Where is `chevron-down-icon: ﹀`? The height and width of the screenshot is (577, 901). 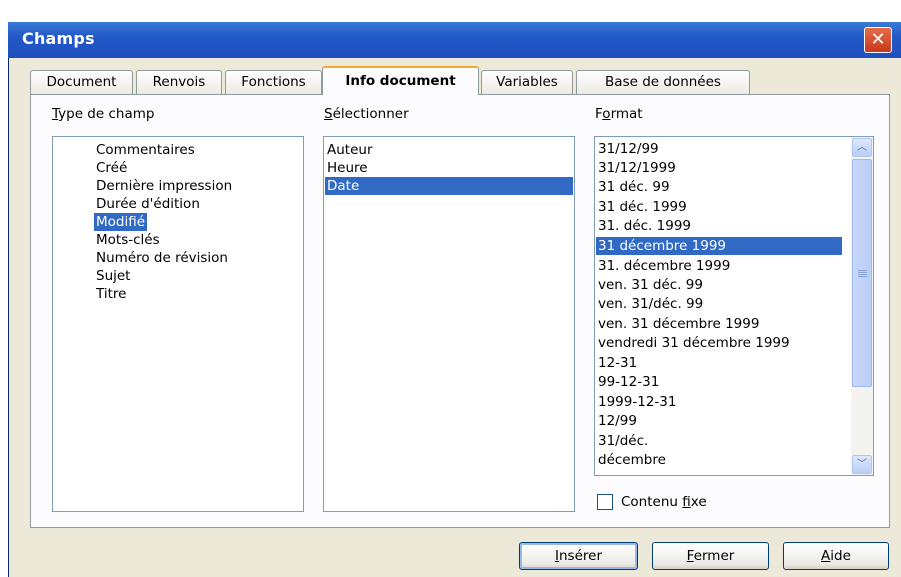 chevron-down-icon: ﹀ is located at coordinates (862, 464).